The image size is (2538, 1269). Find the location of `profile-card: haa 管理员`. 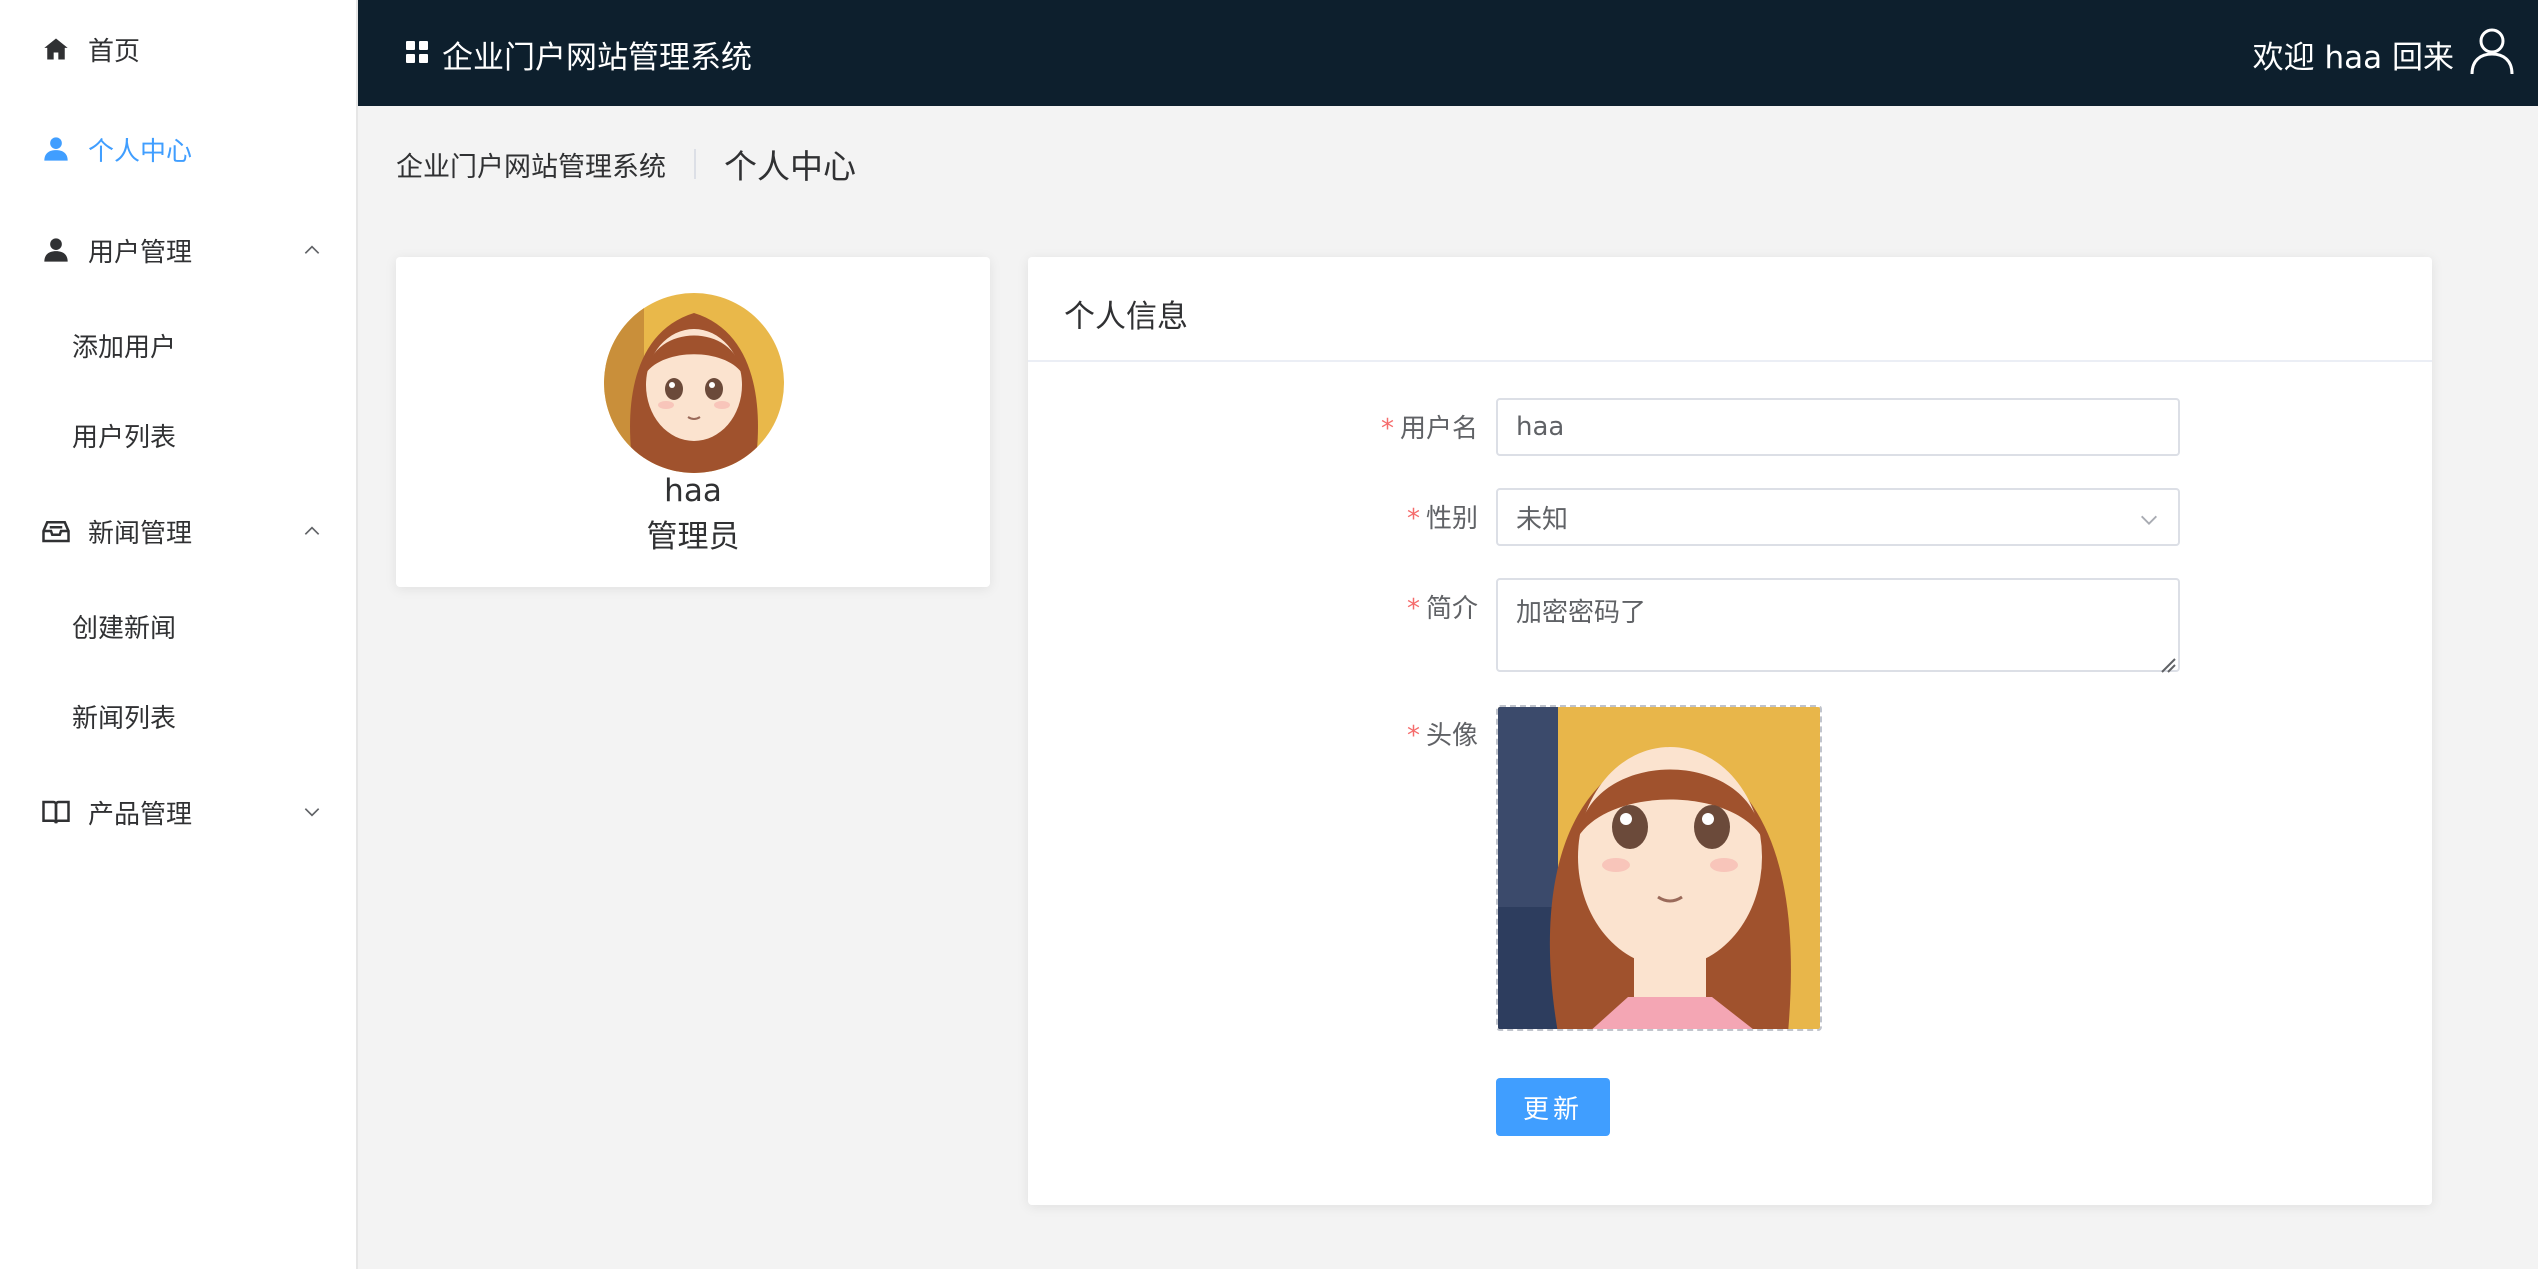

profile-card: haa 管理员 is located at coordinates (693, 422).